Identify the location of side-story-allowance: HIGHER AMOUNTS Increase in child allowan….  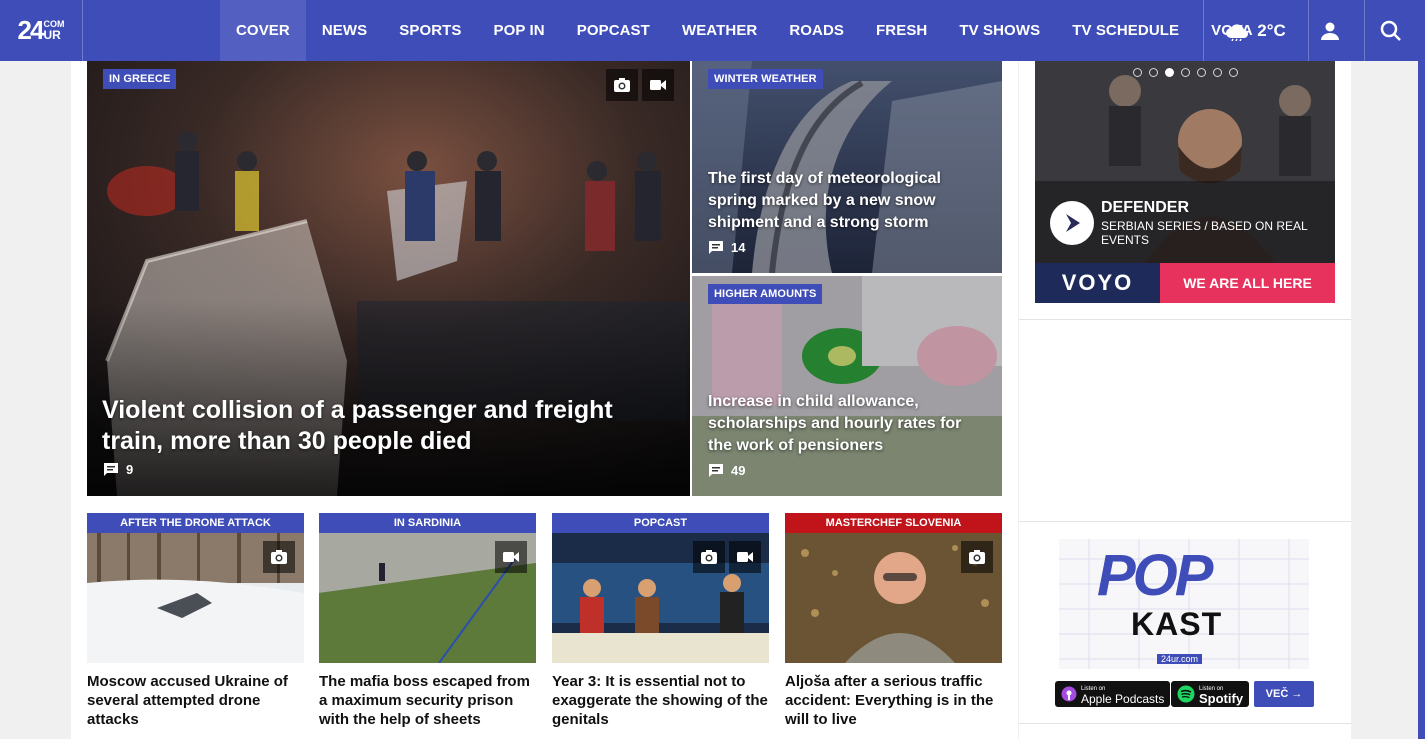
(847, 386).